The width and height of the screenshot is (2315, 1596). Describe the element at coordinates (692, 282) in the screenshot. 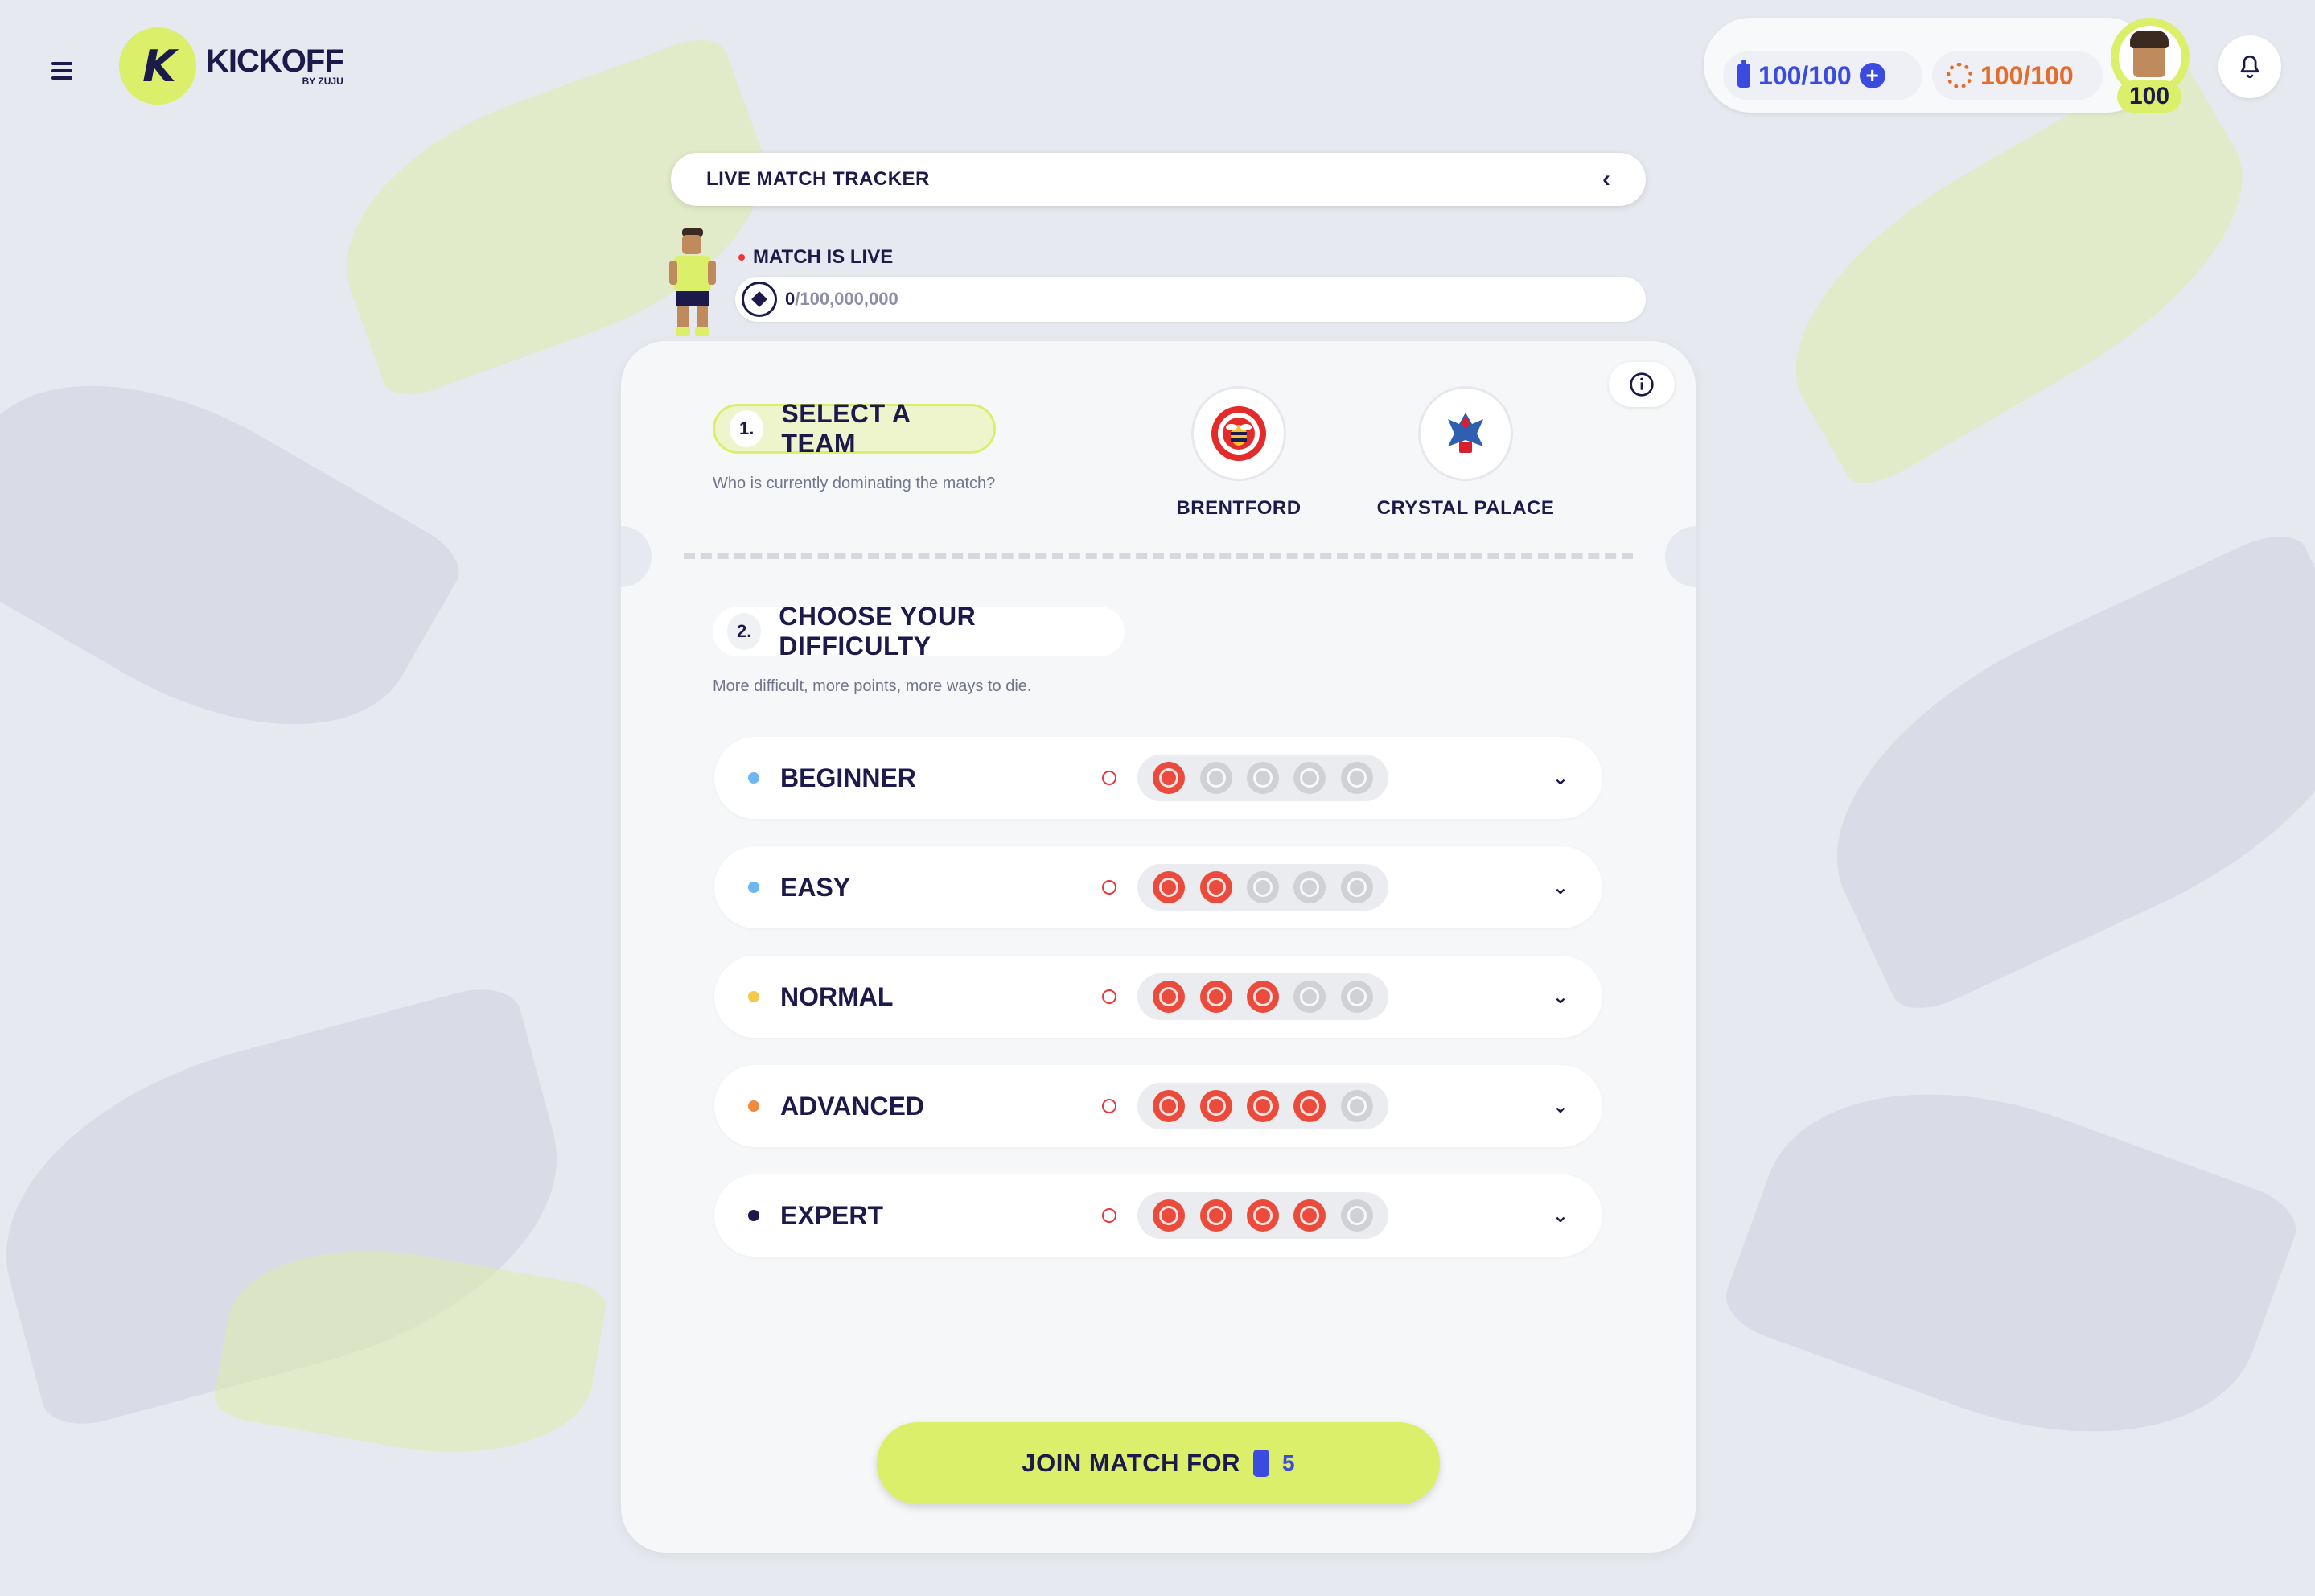

I see `player-character-icon` at that location.